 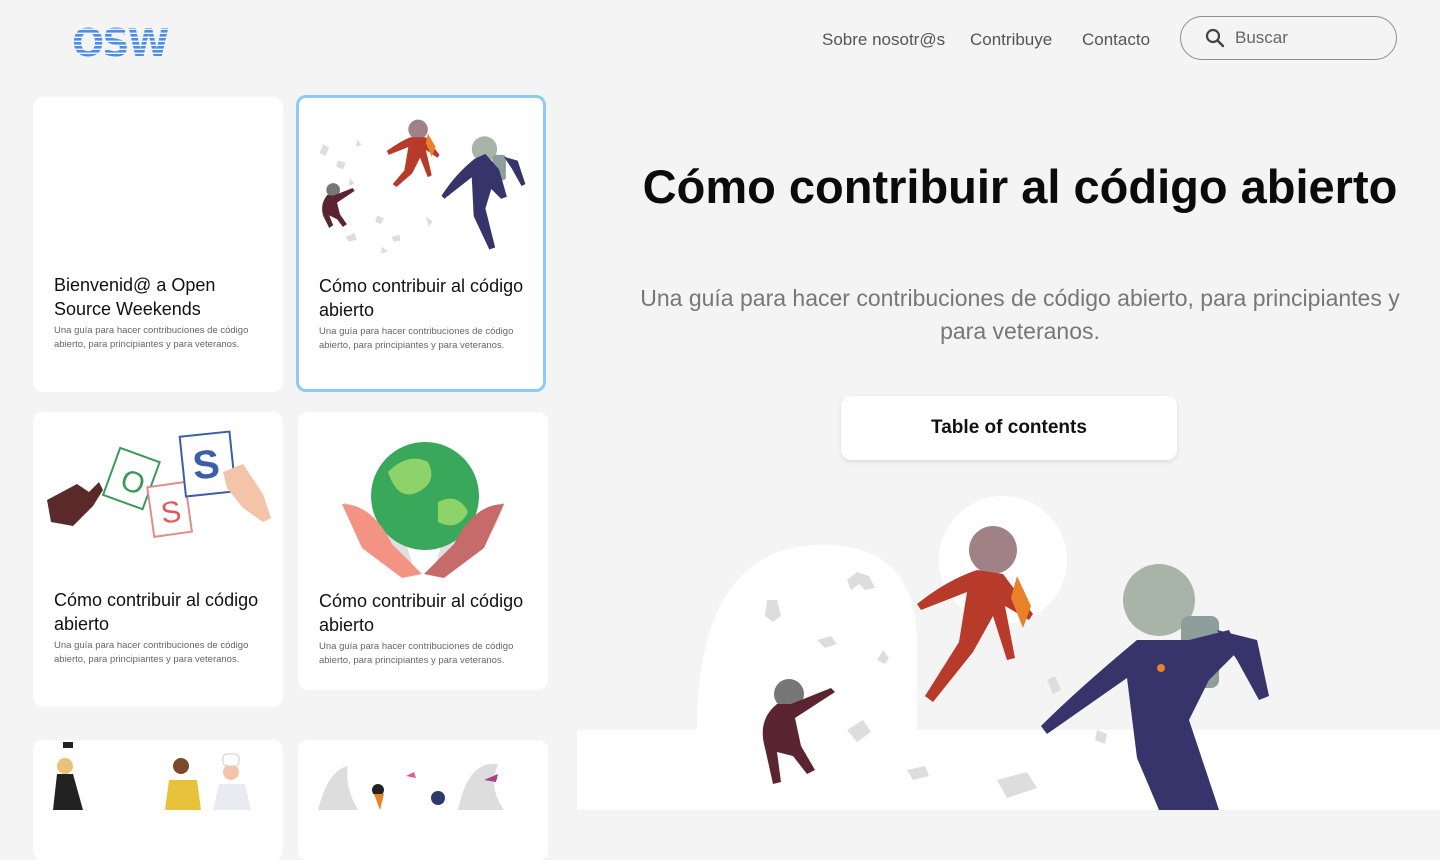 What do you see at coordinates (720, 40) in the screenshot?
I see `header: OSW Sobre nosotr@s Contribuye Contacto` at bounding box center [720, 40].